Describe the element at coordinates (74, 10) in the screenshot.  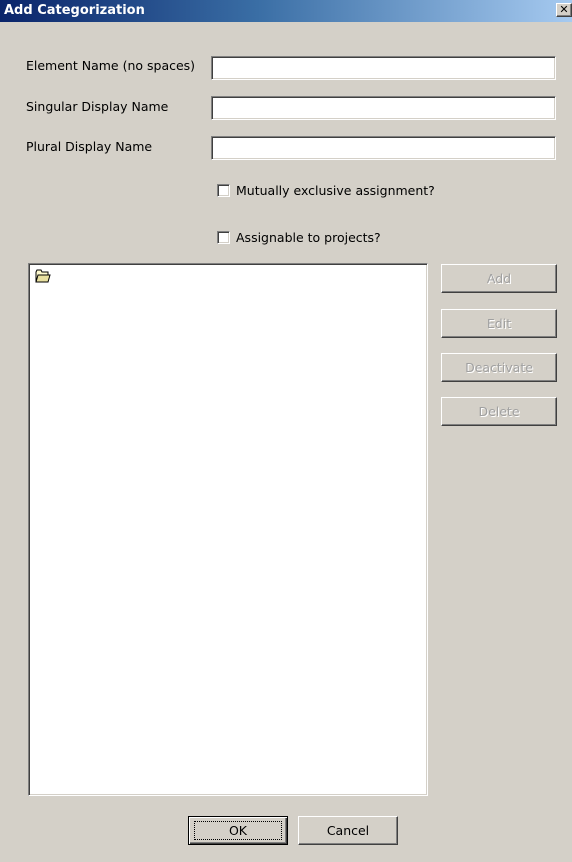
I see `window-title: Add Categorization` at that location.